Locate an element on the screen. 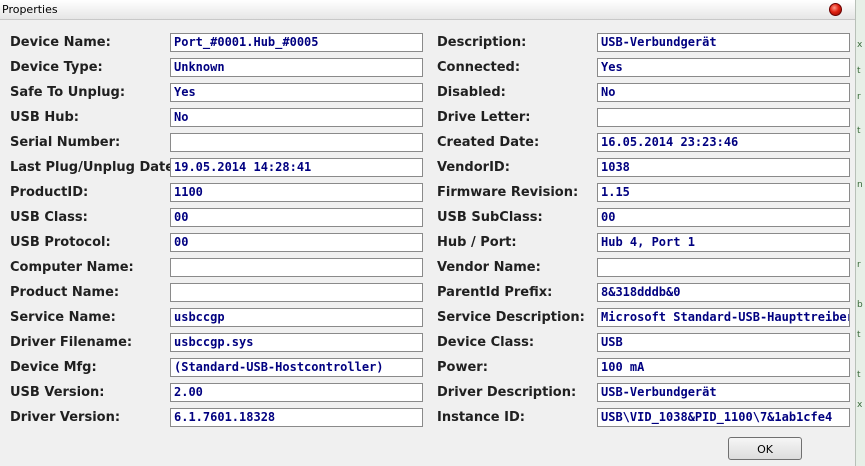 The width and height of the screenshot is (865, 466). usb-version-label: USB Version: is located at coordinates (57, 392).